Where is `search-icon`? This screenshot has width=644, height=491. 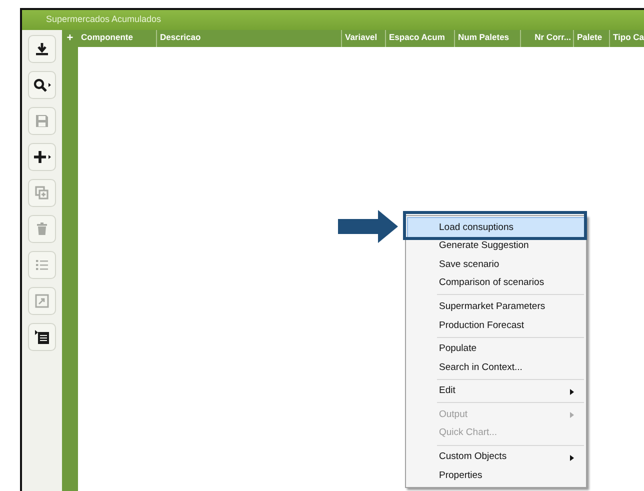
search-icon is located at coordinates (42, 85).